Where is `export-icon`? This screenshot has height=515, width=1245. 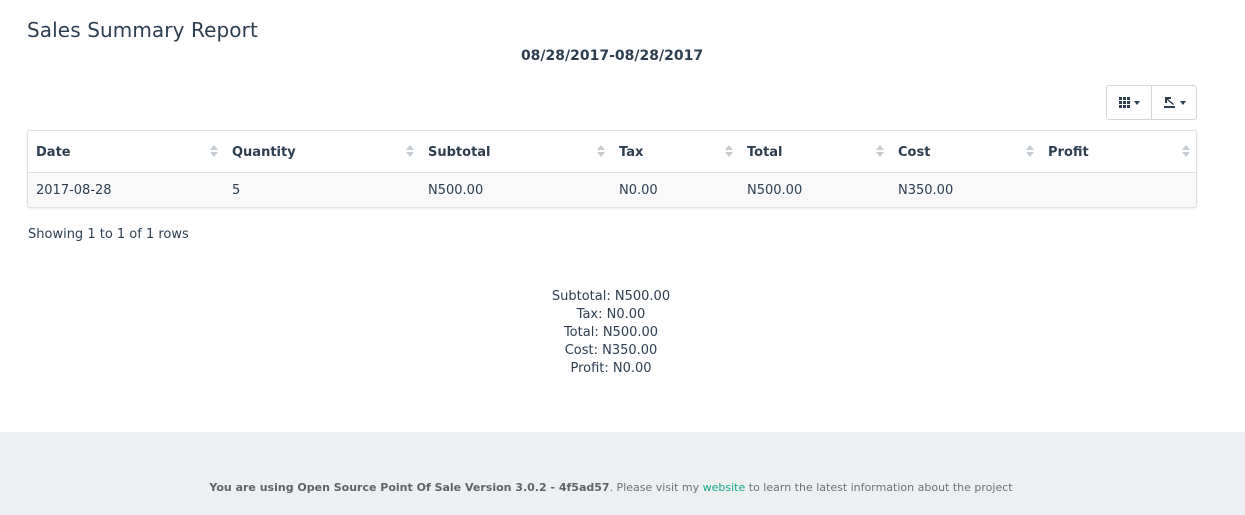
export-icon is located at coordinates (1169, 102).